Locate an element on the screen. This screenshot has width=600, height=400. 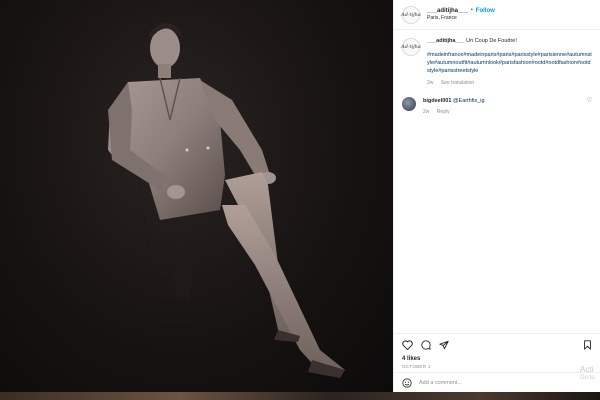
likes-count: 4 likes is located at coordinates (497, 359).